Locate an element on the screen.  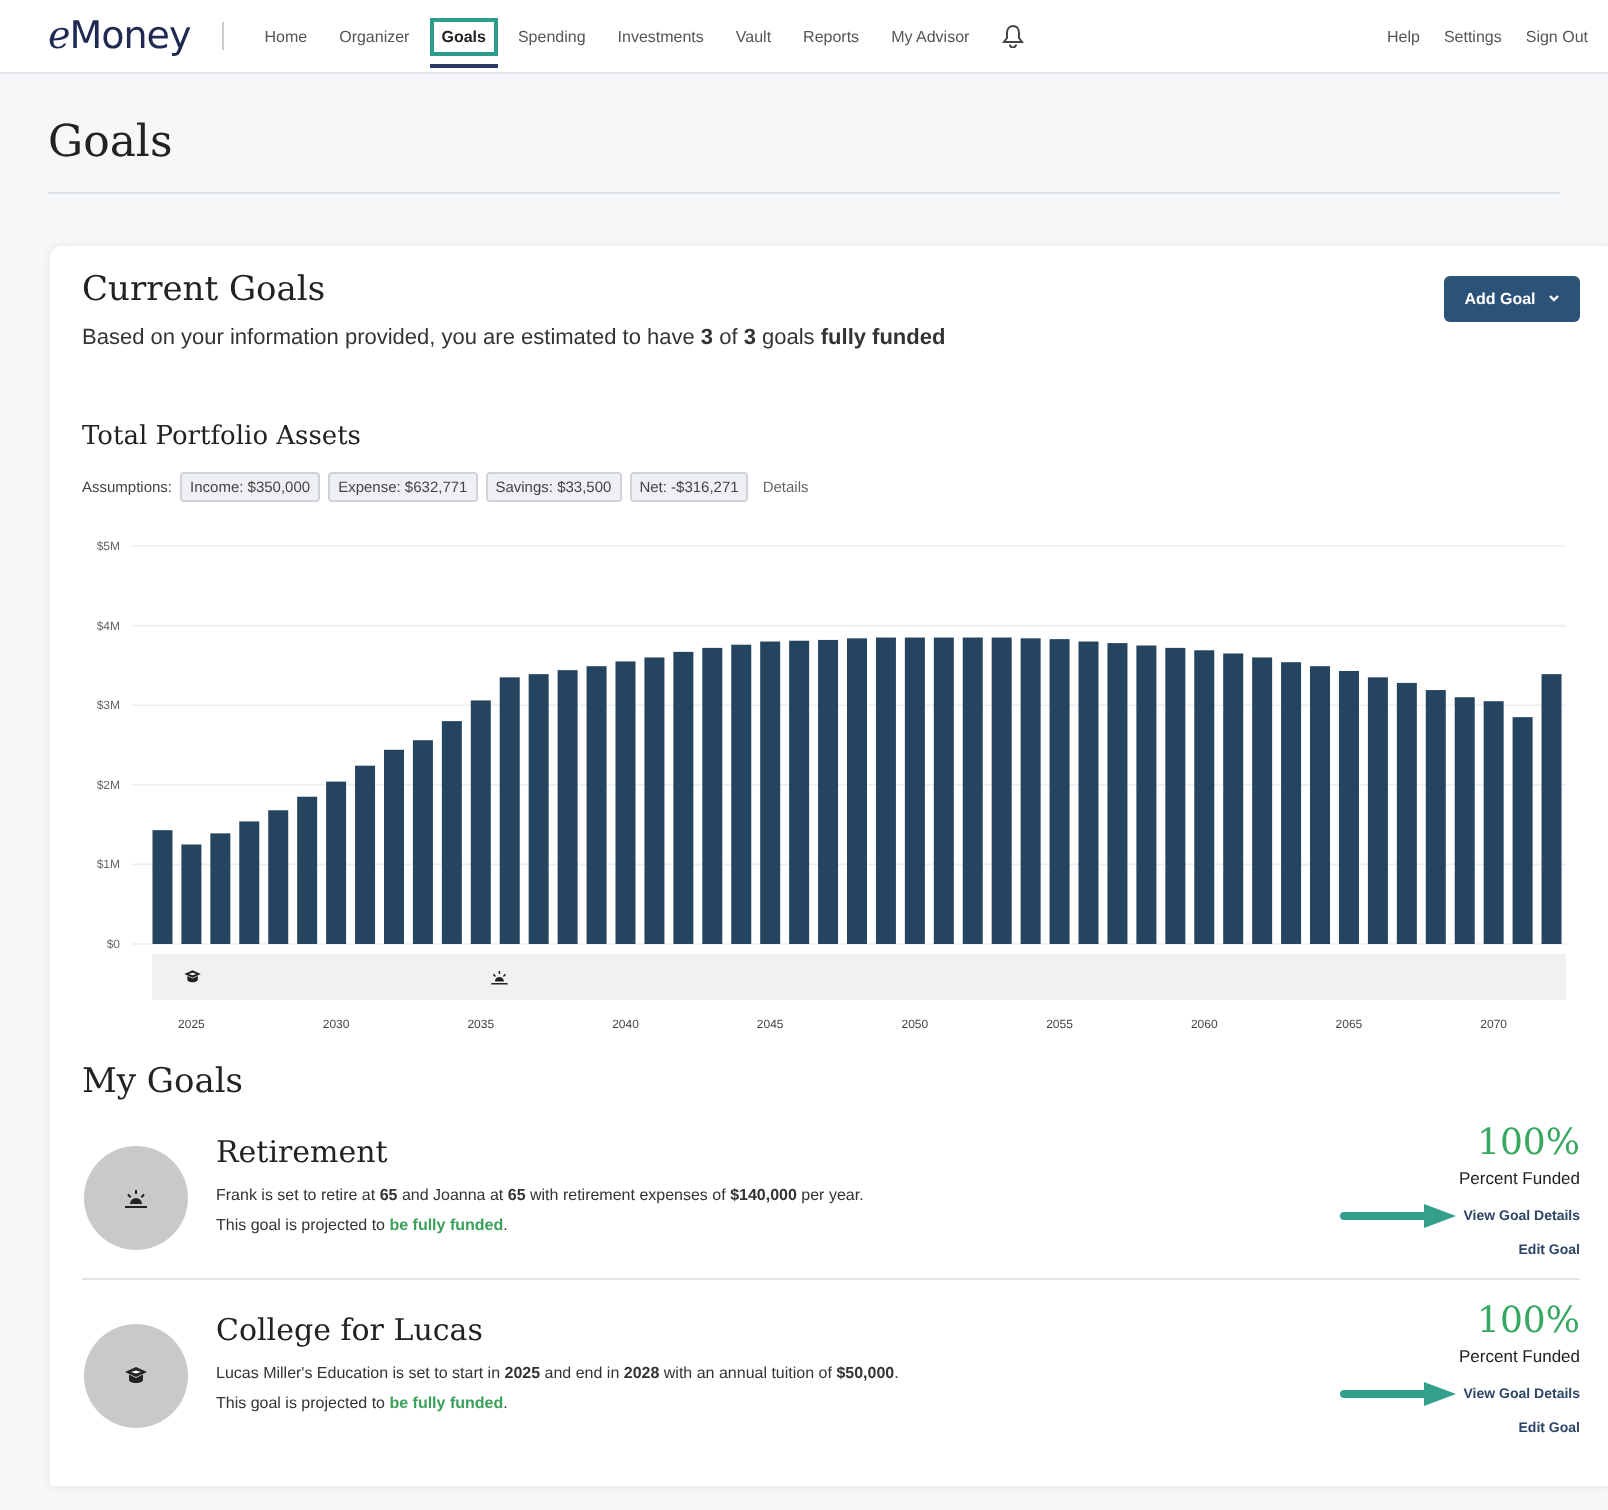
chart-title: Total Portfolio Assets is located at coordinates (222, 437).